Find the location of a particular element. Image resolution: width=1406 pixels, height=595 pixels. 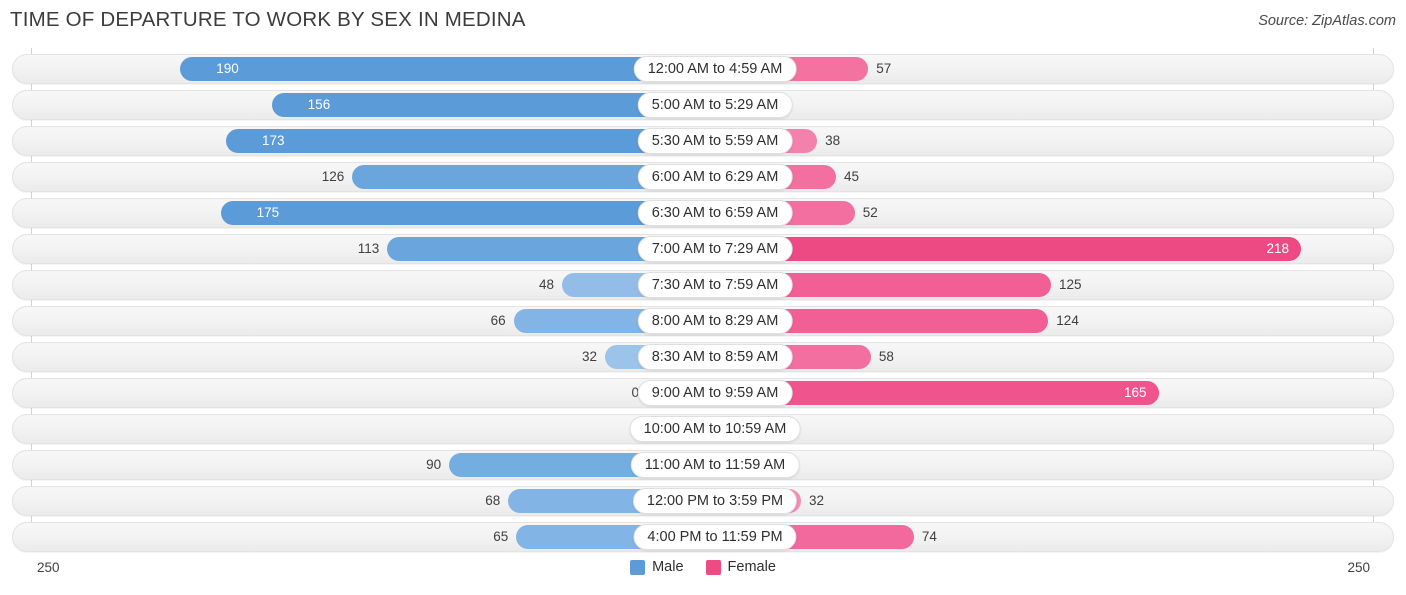

table-row: 32 58 8:30 AM to 8:59 AM is located at coordinates (703, 357).